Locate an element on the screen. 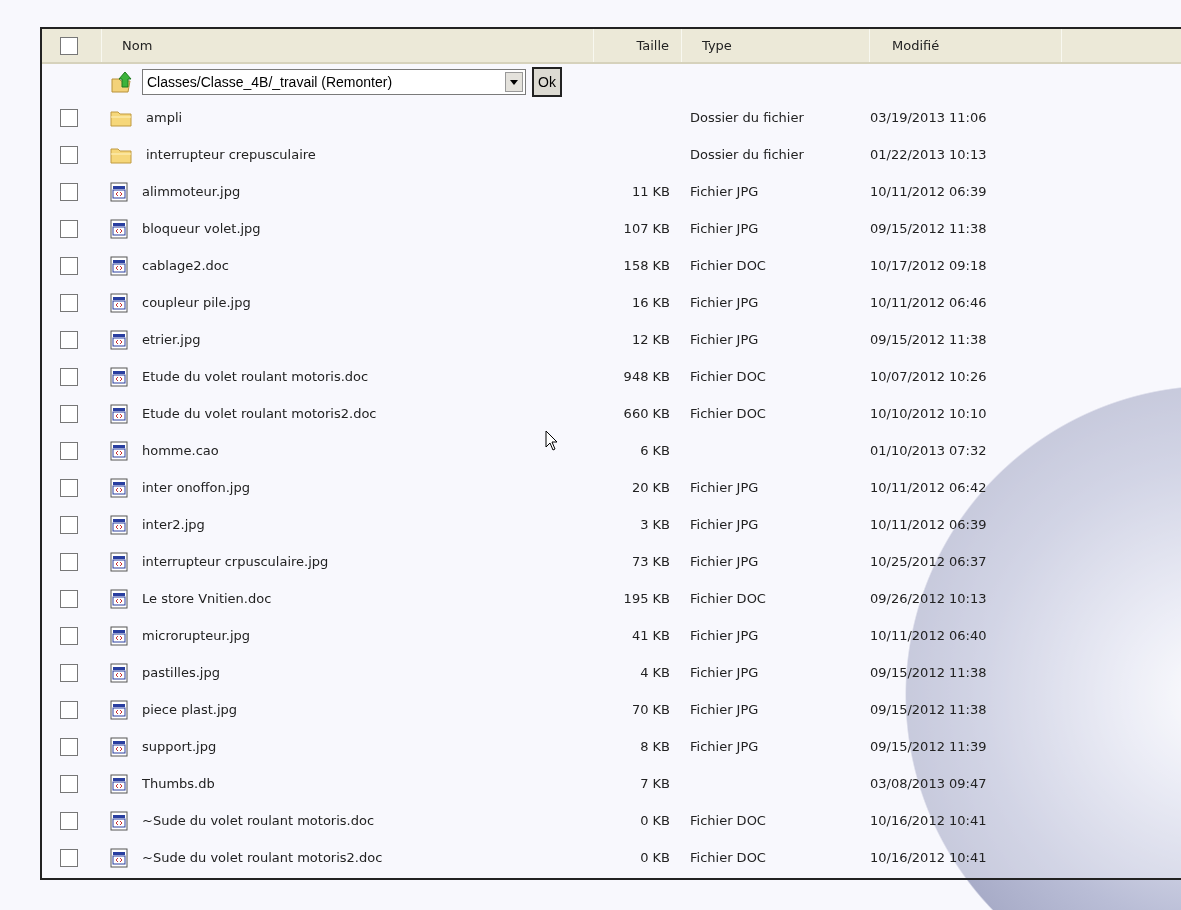 Image resolution: width=1181 pixels, height=910 pixels. file-name: Etude du volet roulant motoris2.doc is located at coordinates (259, 413).